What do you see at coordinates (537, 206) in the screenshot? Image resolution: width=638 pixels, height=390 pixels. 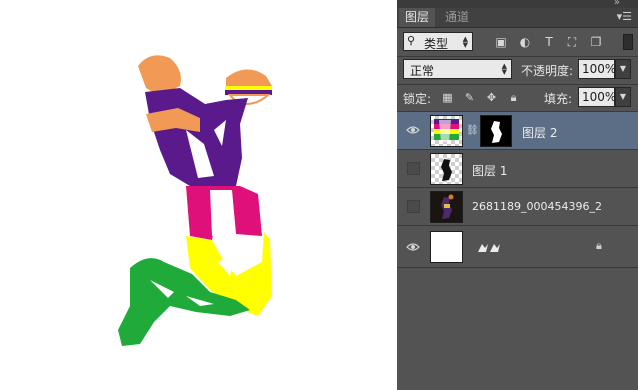 I see `layer-name: 2681189_000454396_2` at bounding box center [537, 206].